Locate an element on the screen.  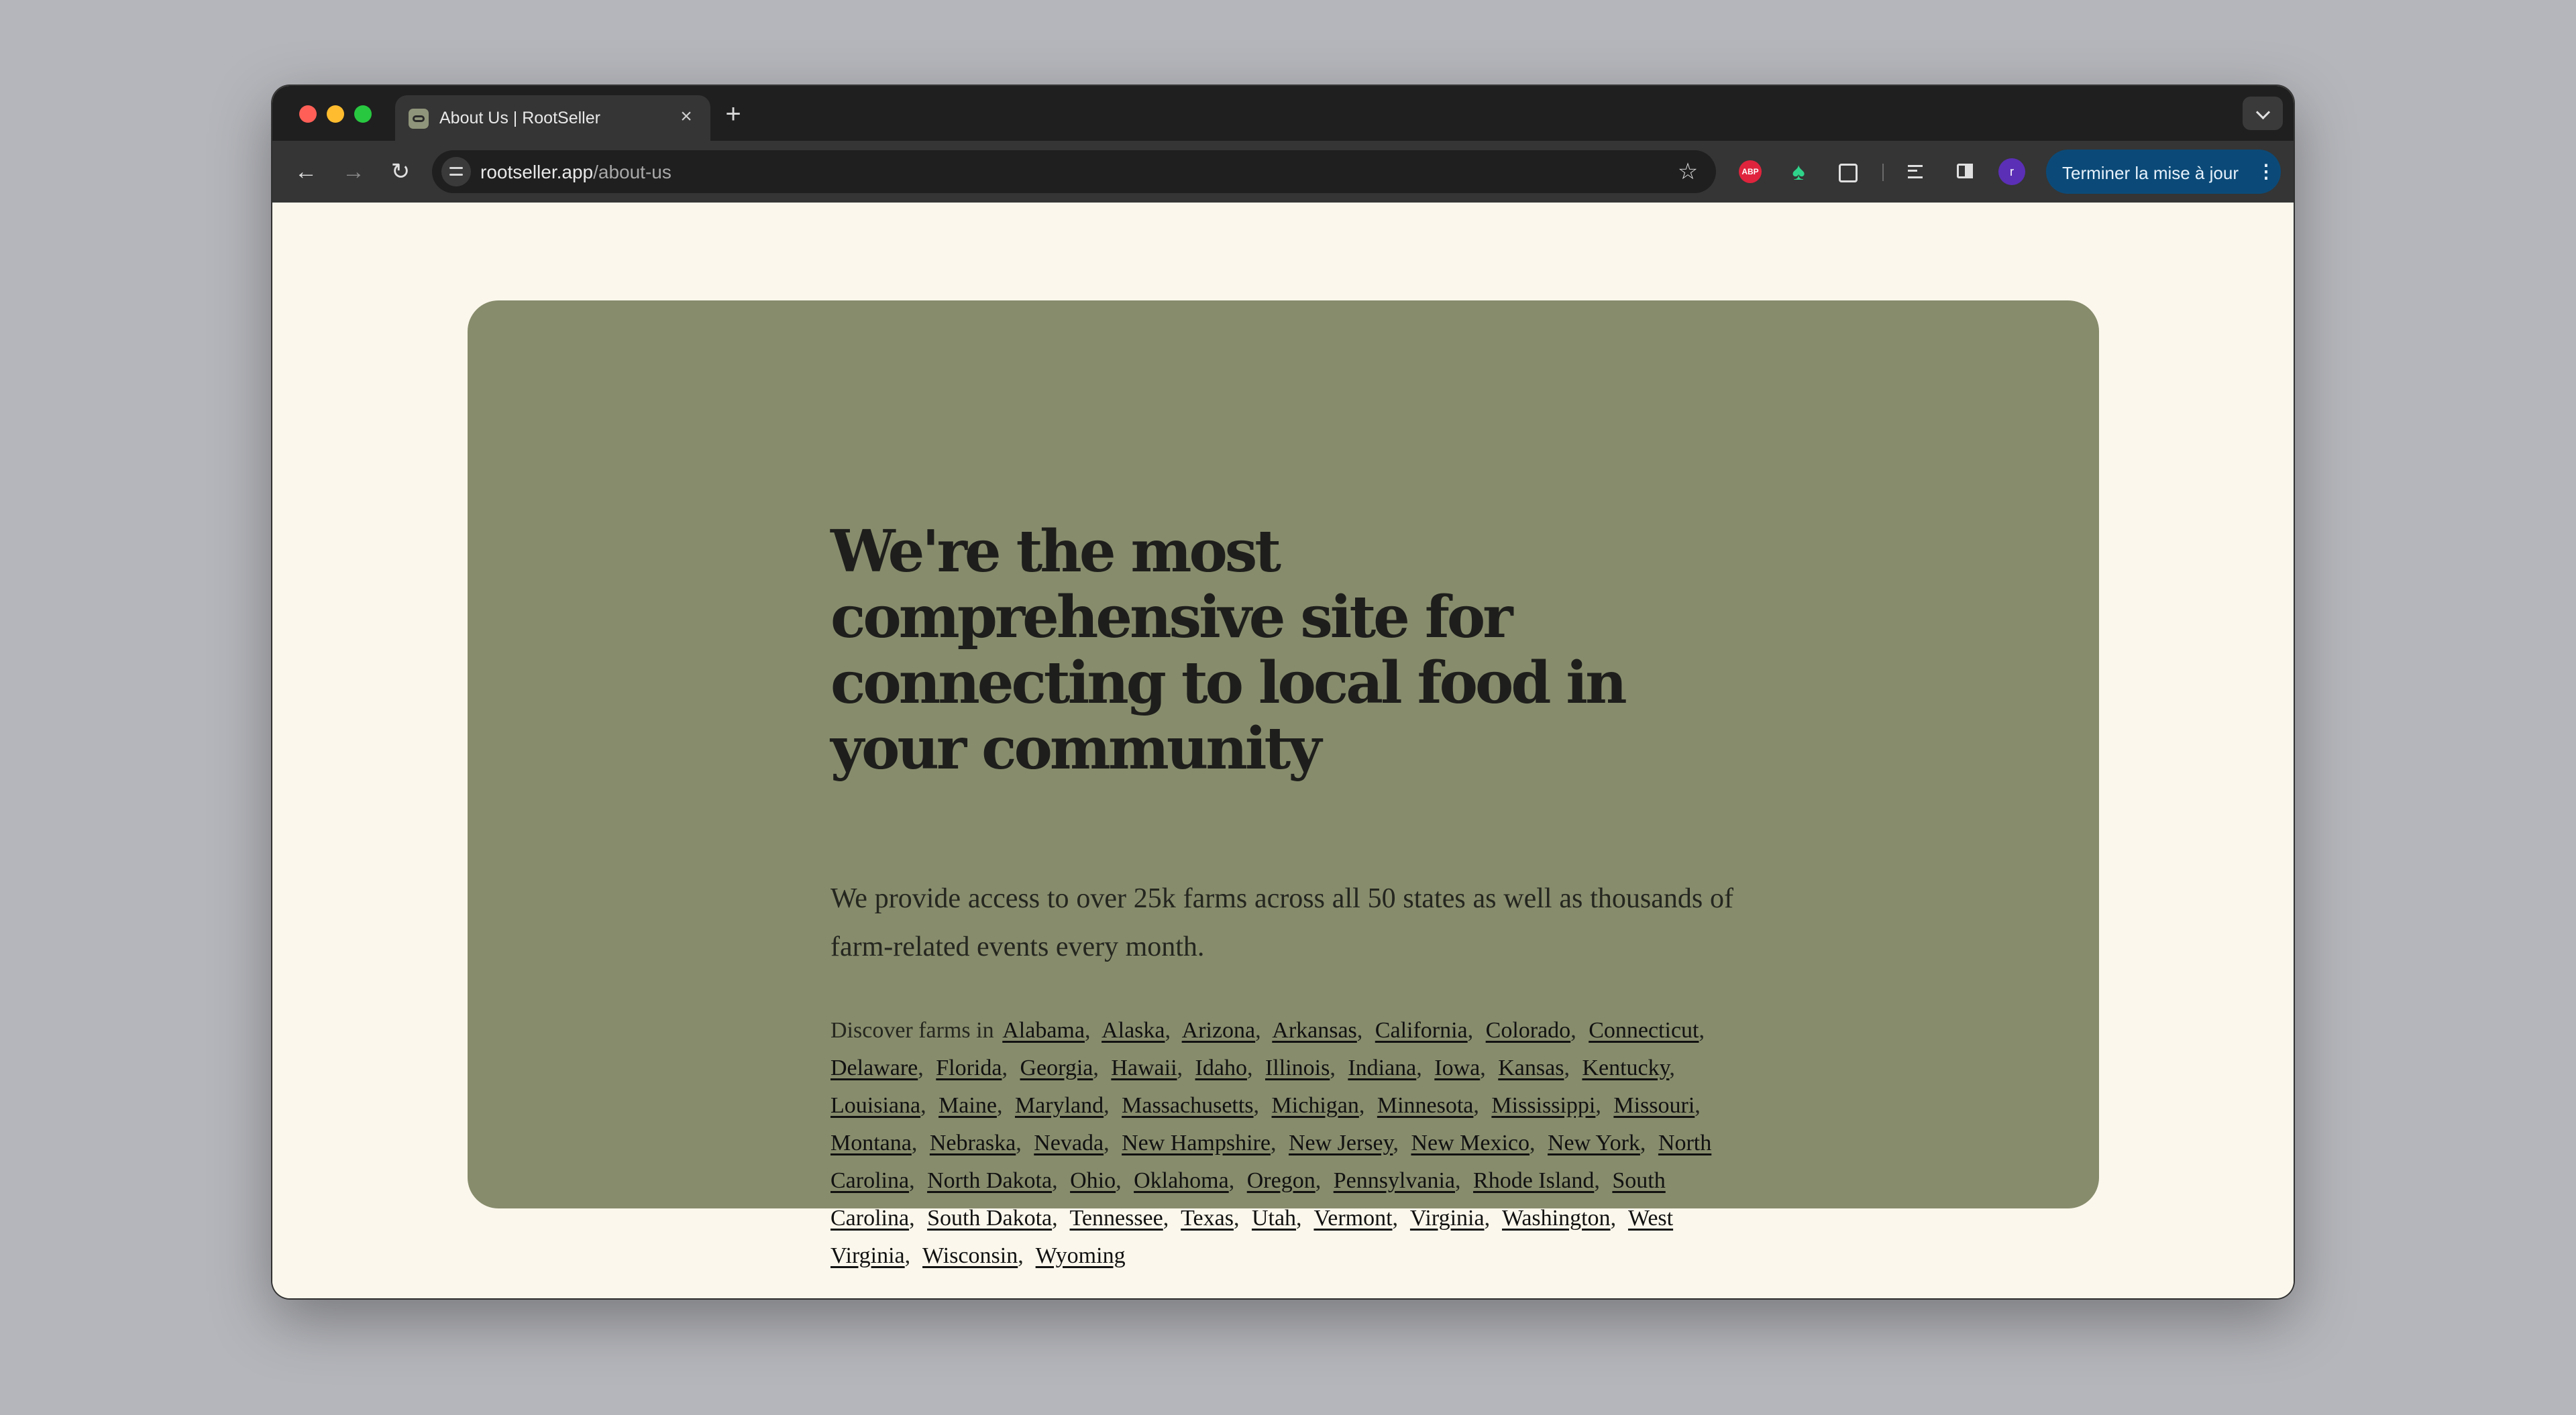
state-link-colorado: Colorado is located at coordinates (1528, 1030).